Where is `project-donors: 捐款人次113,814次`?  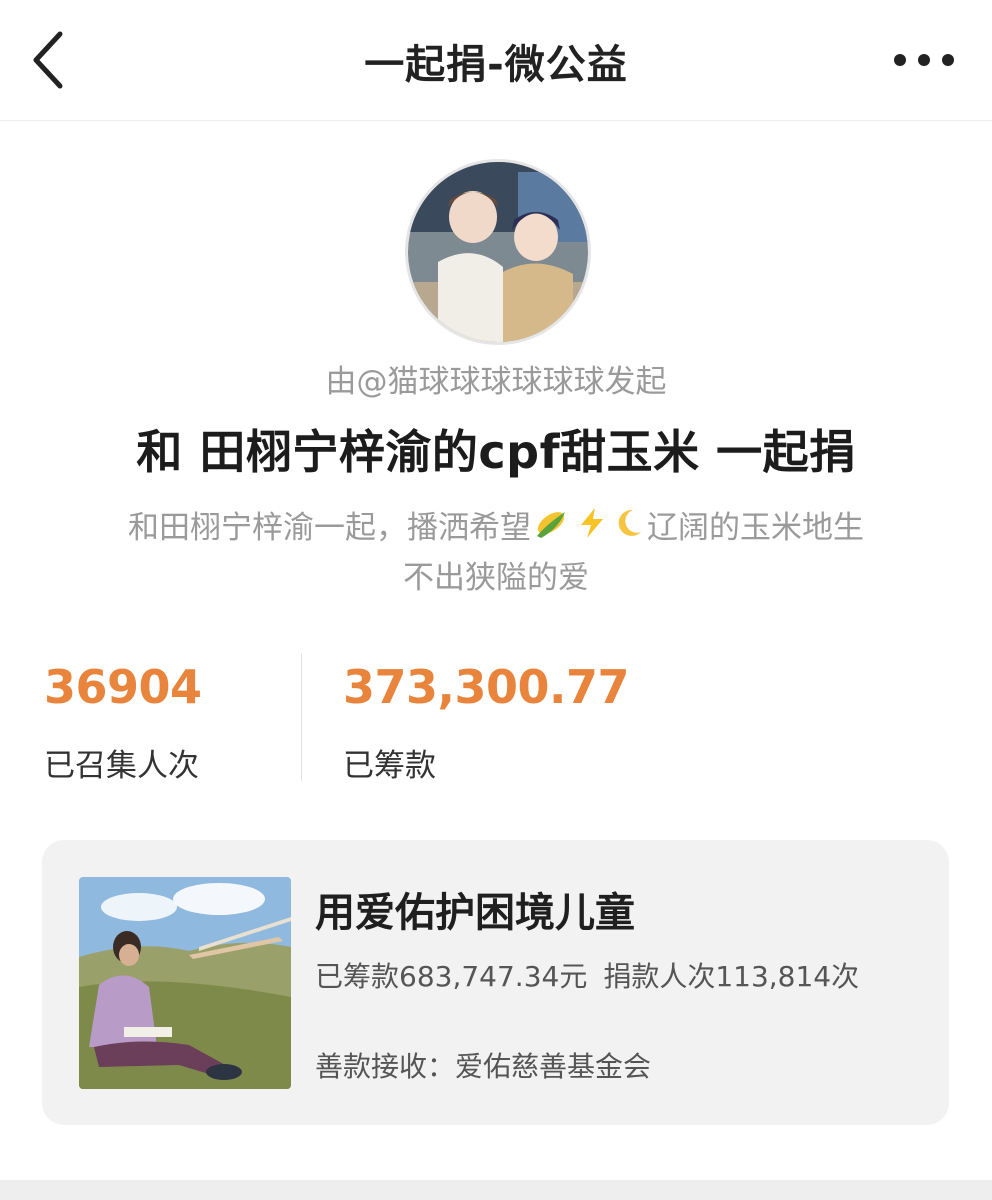
project-donors: 捐款人次113,814次 is located at coordinates (731, 976).